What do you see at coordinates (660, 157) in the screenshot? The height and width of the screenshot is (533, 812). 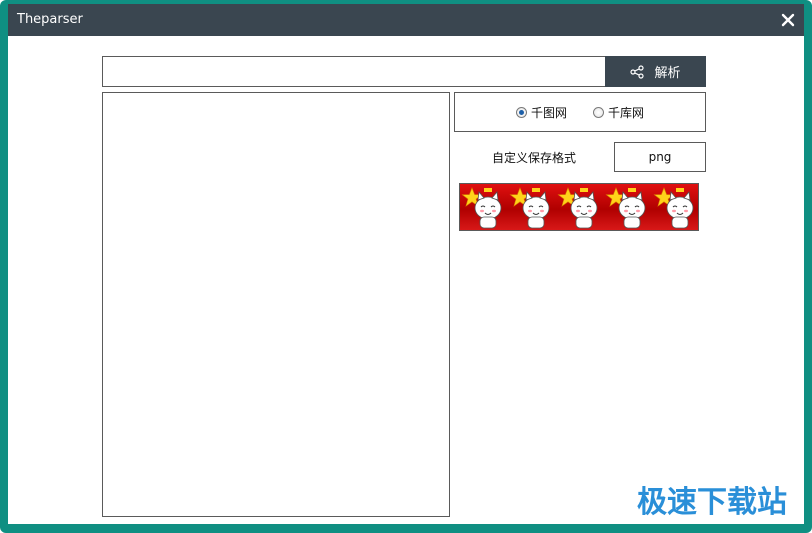 I see `save-format-input` at bounding box center [660, 157].